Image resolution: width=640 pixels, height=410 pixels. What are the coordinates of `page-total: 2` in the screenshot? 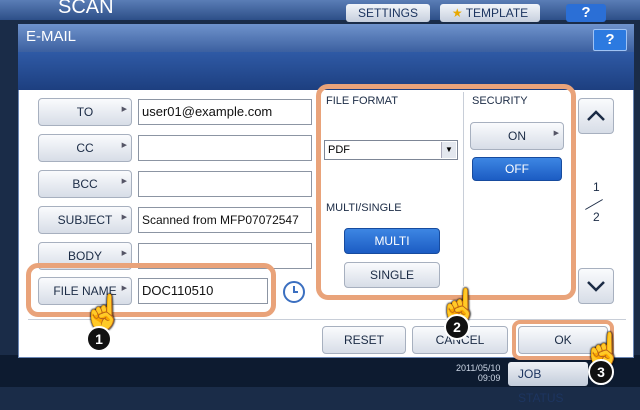 It's located at (596, 217).